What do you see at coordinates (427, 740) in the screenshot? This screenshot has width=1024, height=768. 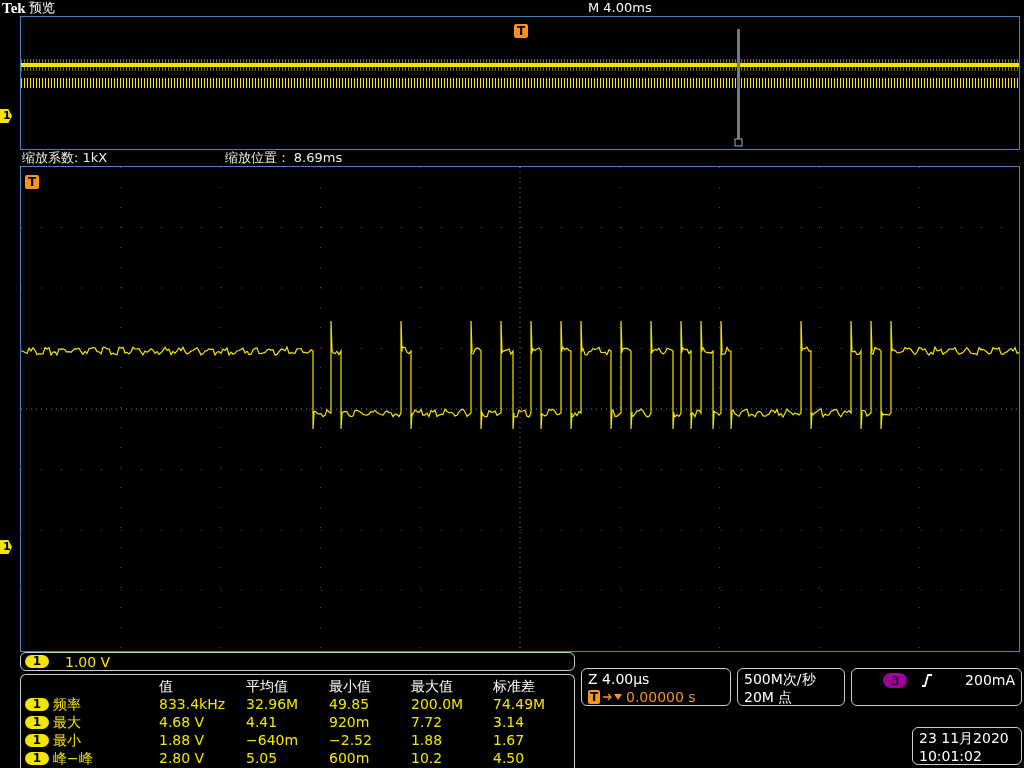 I see `measurement-value: 1.88` at bounding box center [427, 740].